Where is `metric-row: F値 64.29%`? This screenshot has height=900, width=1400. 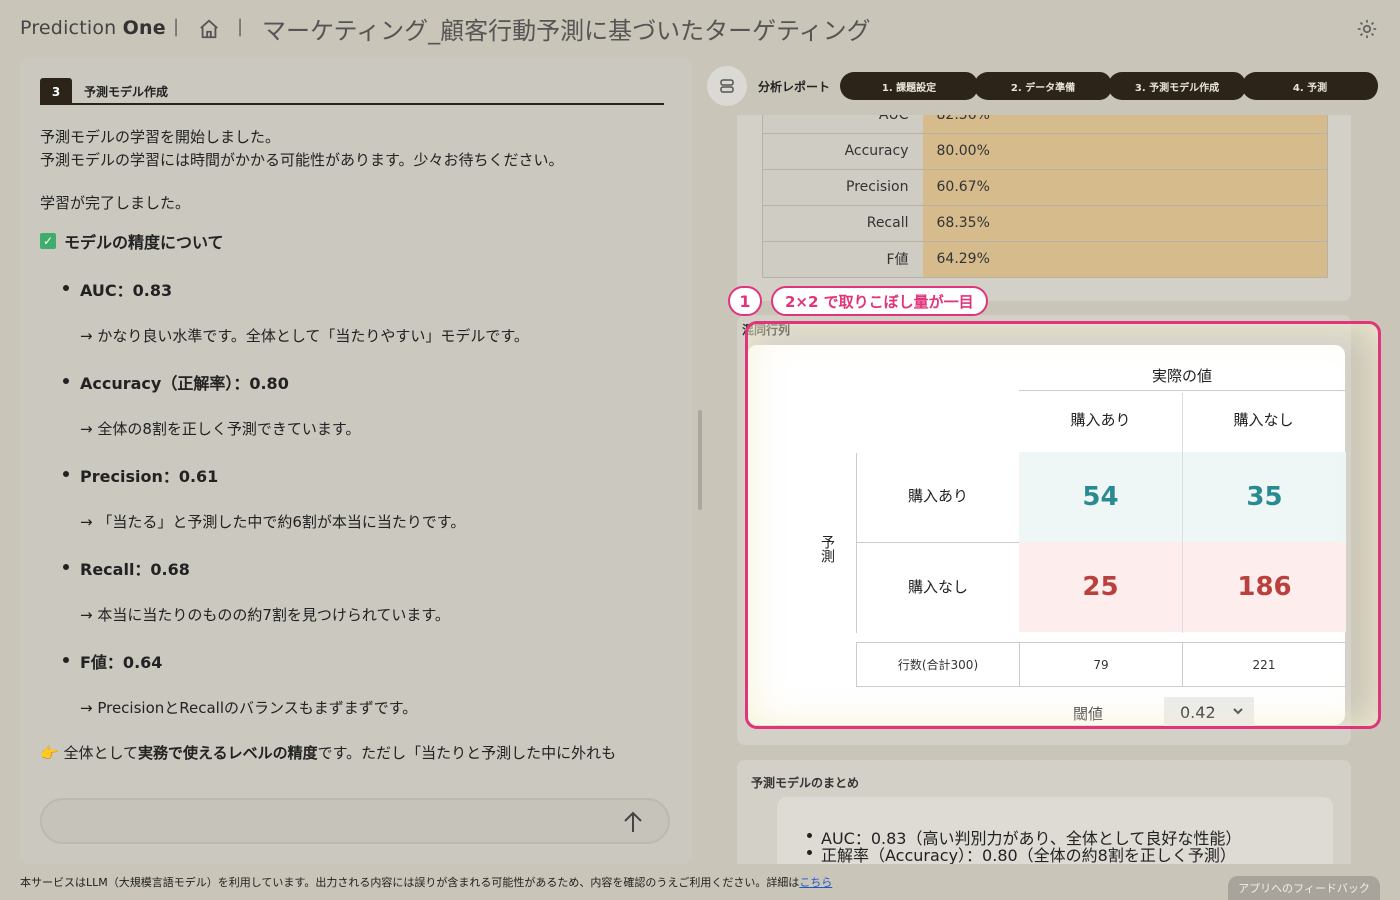
metric-row: F値 64.29% is located at coordinates (1045, 259).